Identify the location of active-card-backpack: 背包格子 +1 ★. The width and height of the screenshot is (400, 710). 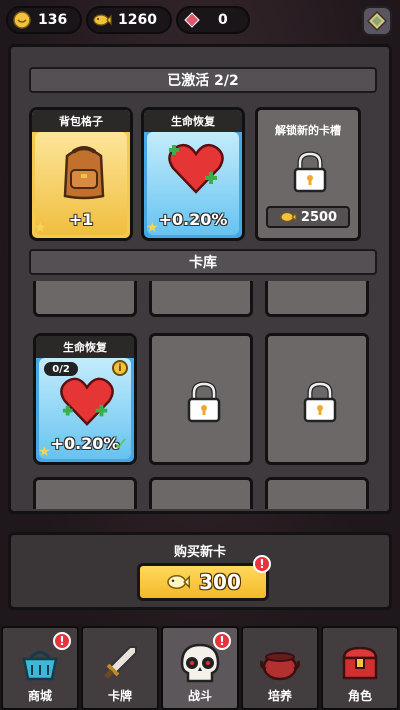
(81, 174).